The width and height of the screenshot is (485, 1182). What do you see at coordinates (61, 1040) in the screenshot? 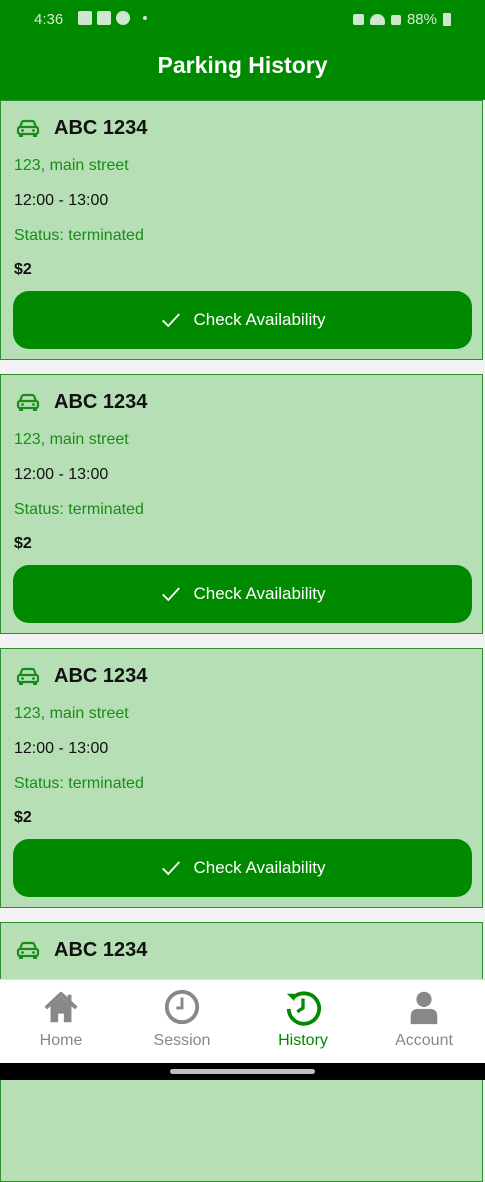
I see `nav-home-label: Home` at bounding box center [61, 1040].